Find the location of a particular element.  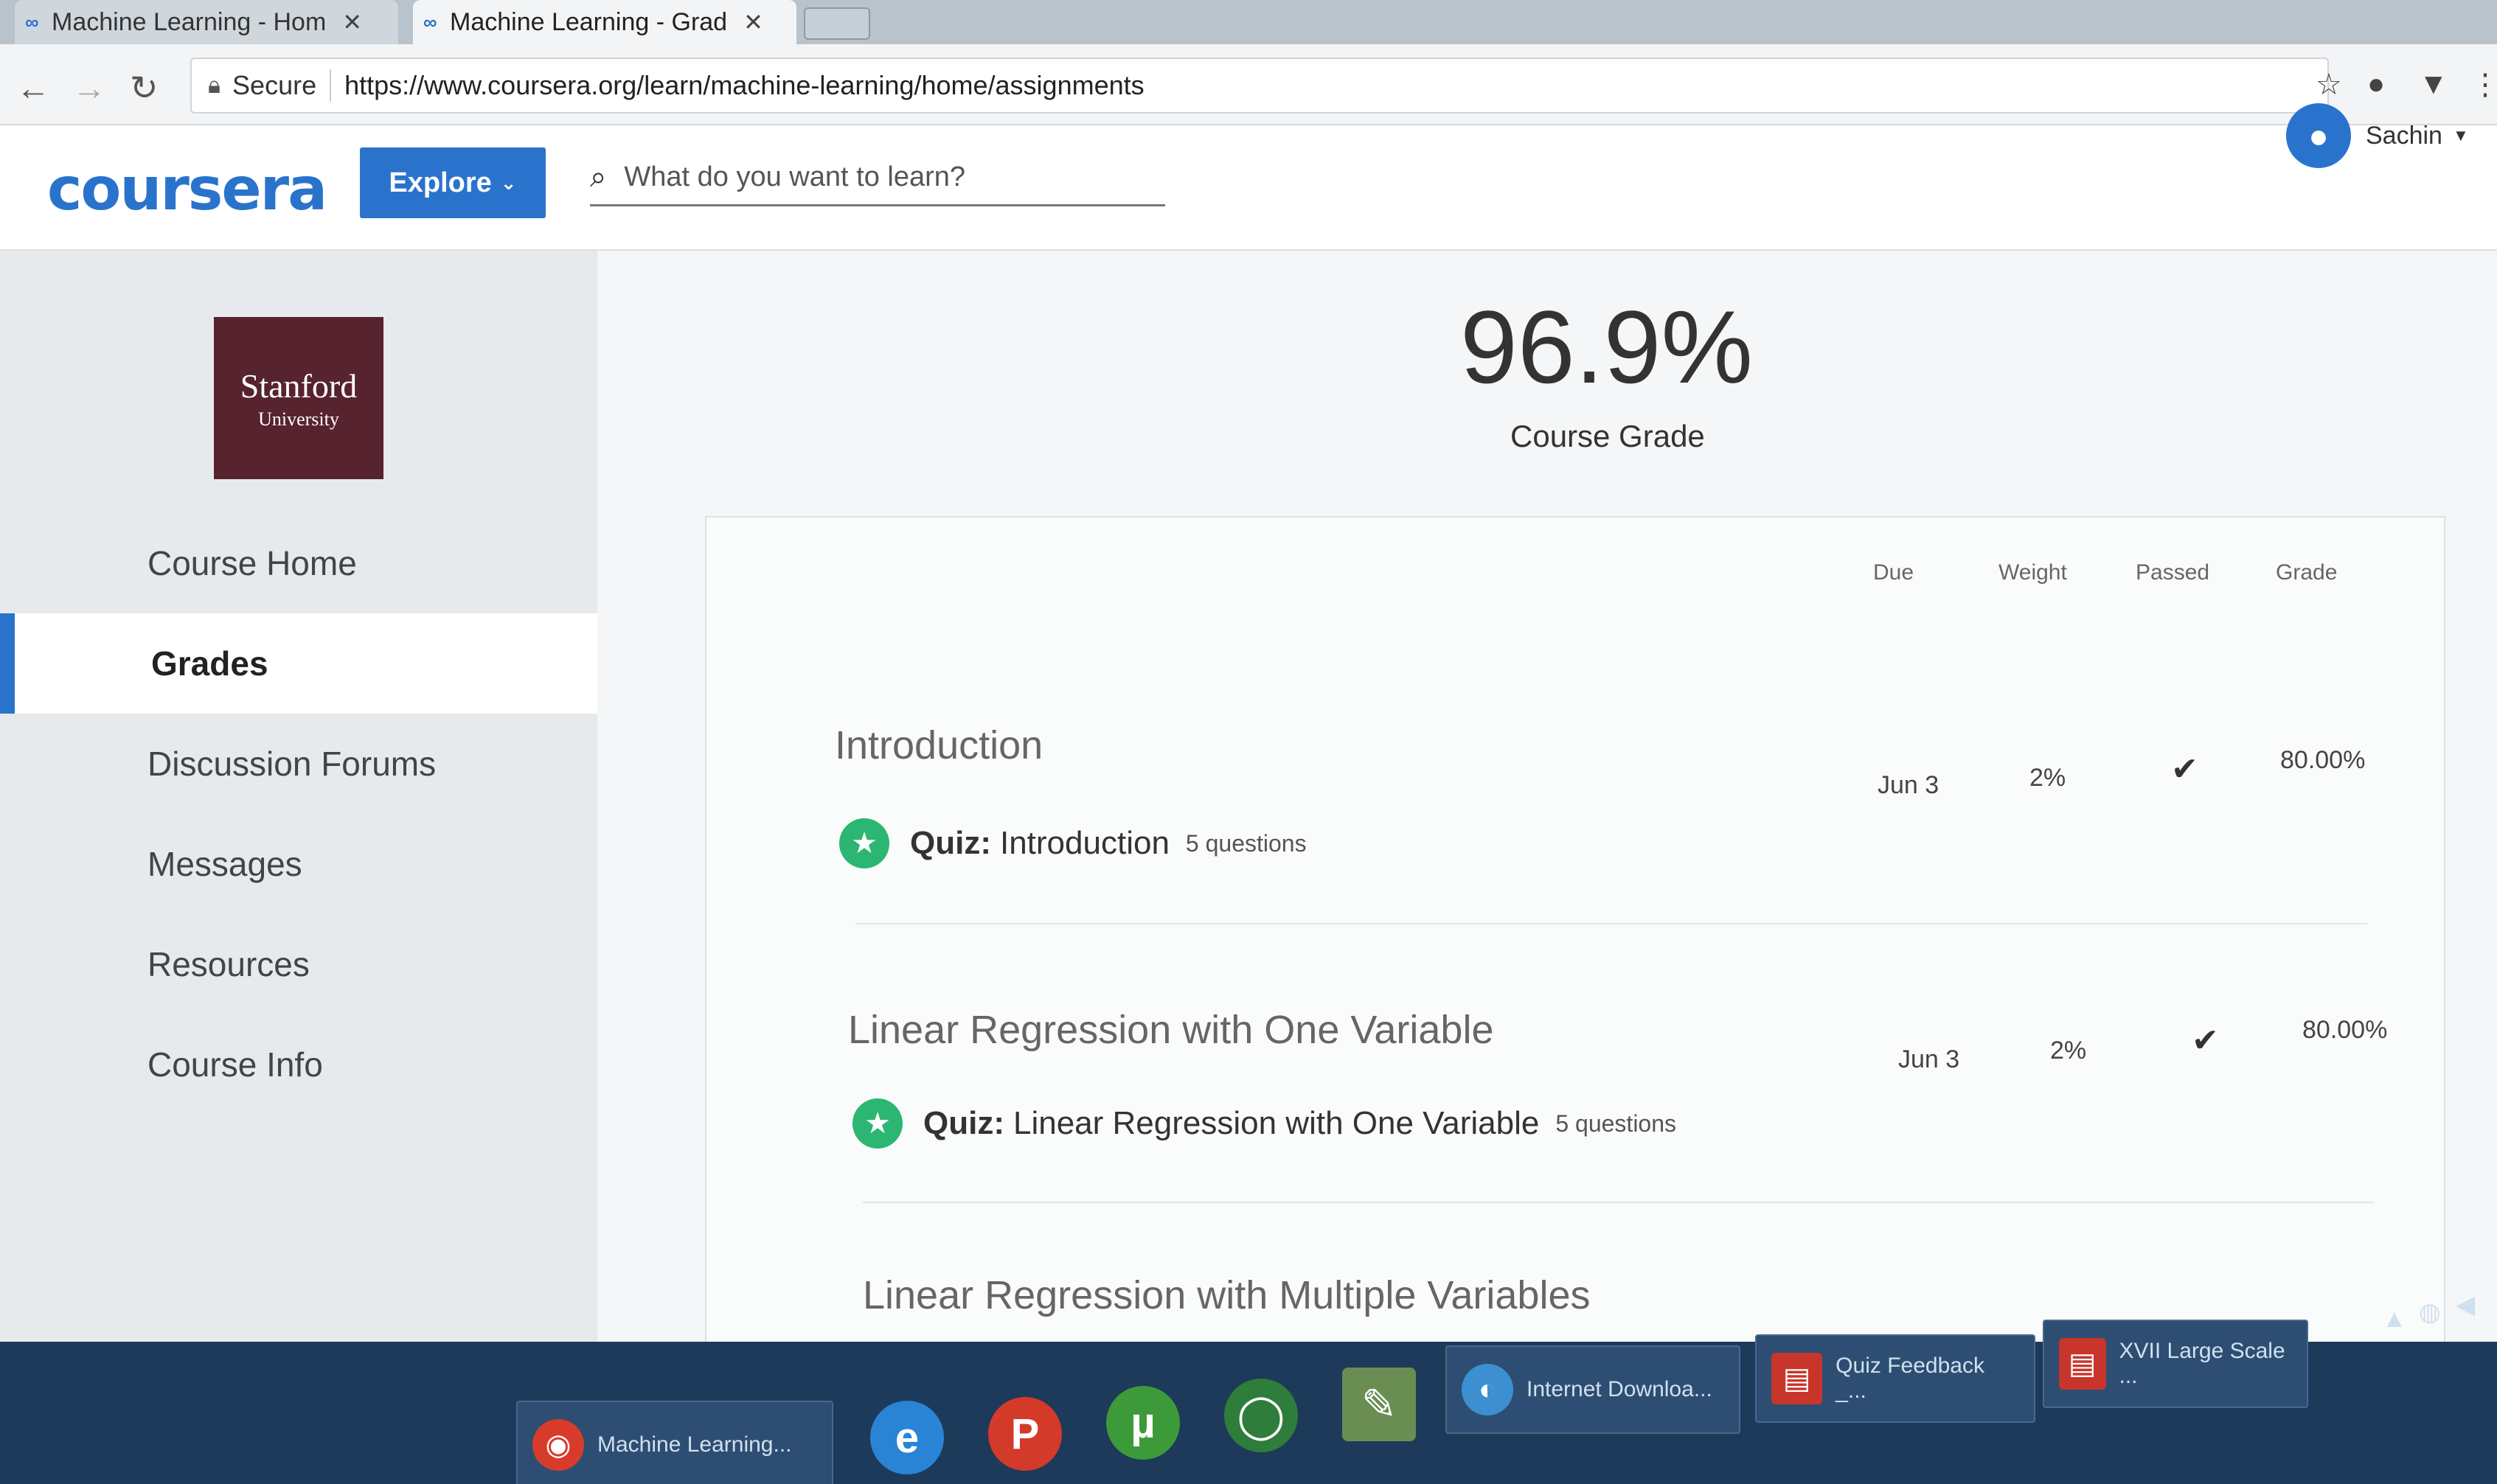

quiz-name: Linear Regression with One Variable is located at coordinates (1276, 1124).